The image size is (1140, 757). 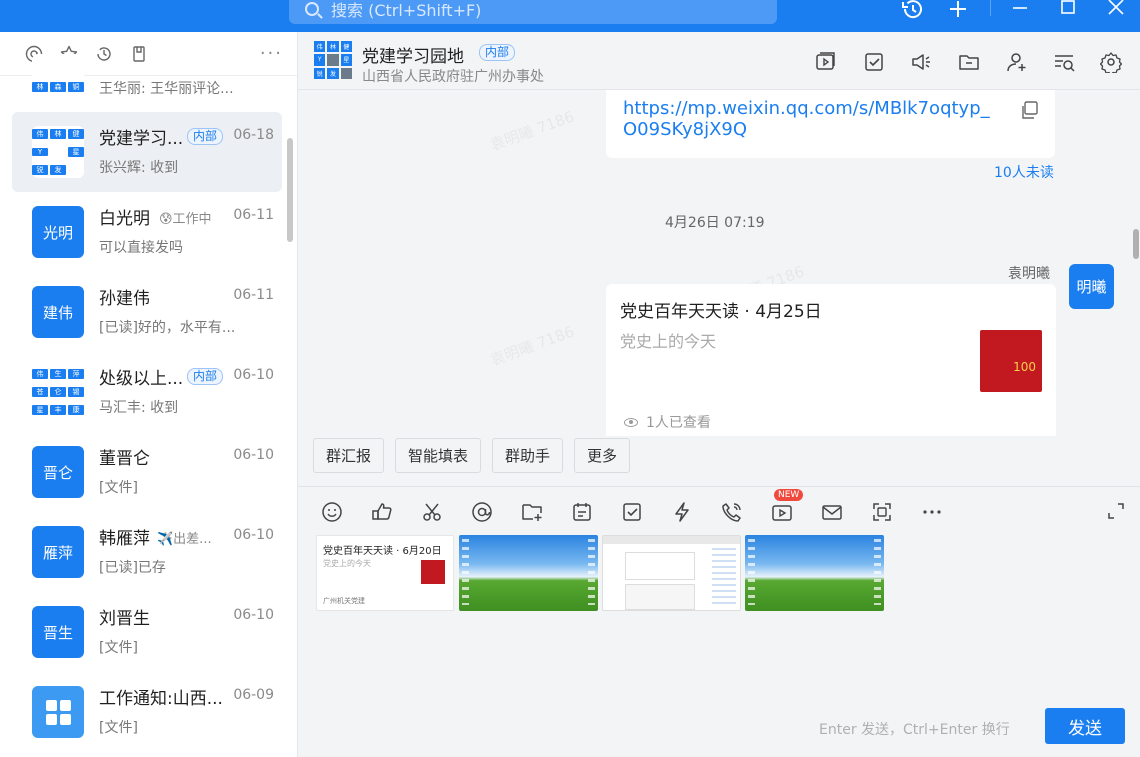 I want to click on card-thumbnail: 100, so click(x=1011, y=361).